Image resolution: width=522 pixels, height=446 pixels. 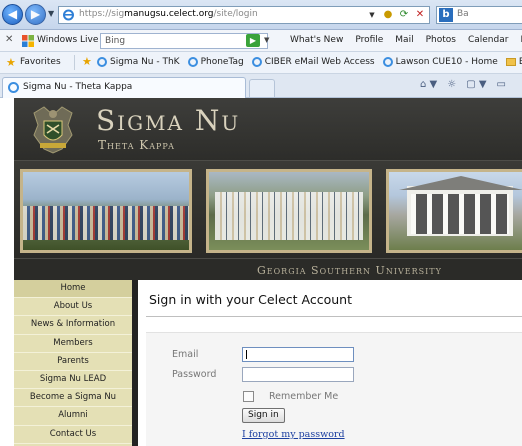 What do you see at coordinates (316, 40) in the screenshot?
I see `windows-live-link: What's New` at bounding box center [316, 40].